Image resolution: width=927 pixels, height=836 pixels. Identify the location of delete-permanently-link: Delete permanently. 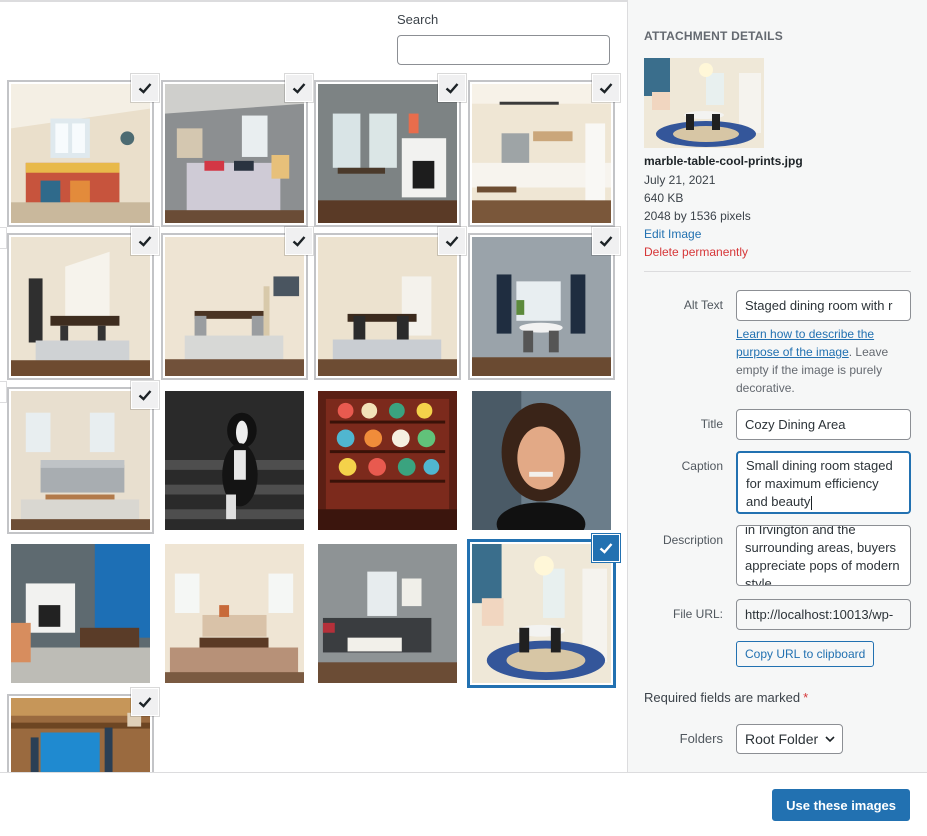
(696, 252).